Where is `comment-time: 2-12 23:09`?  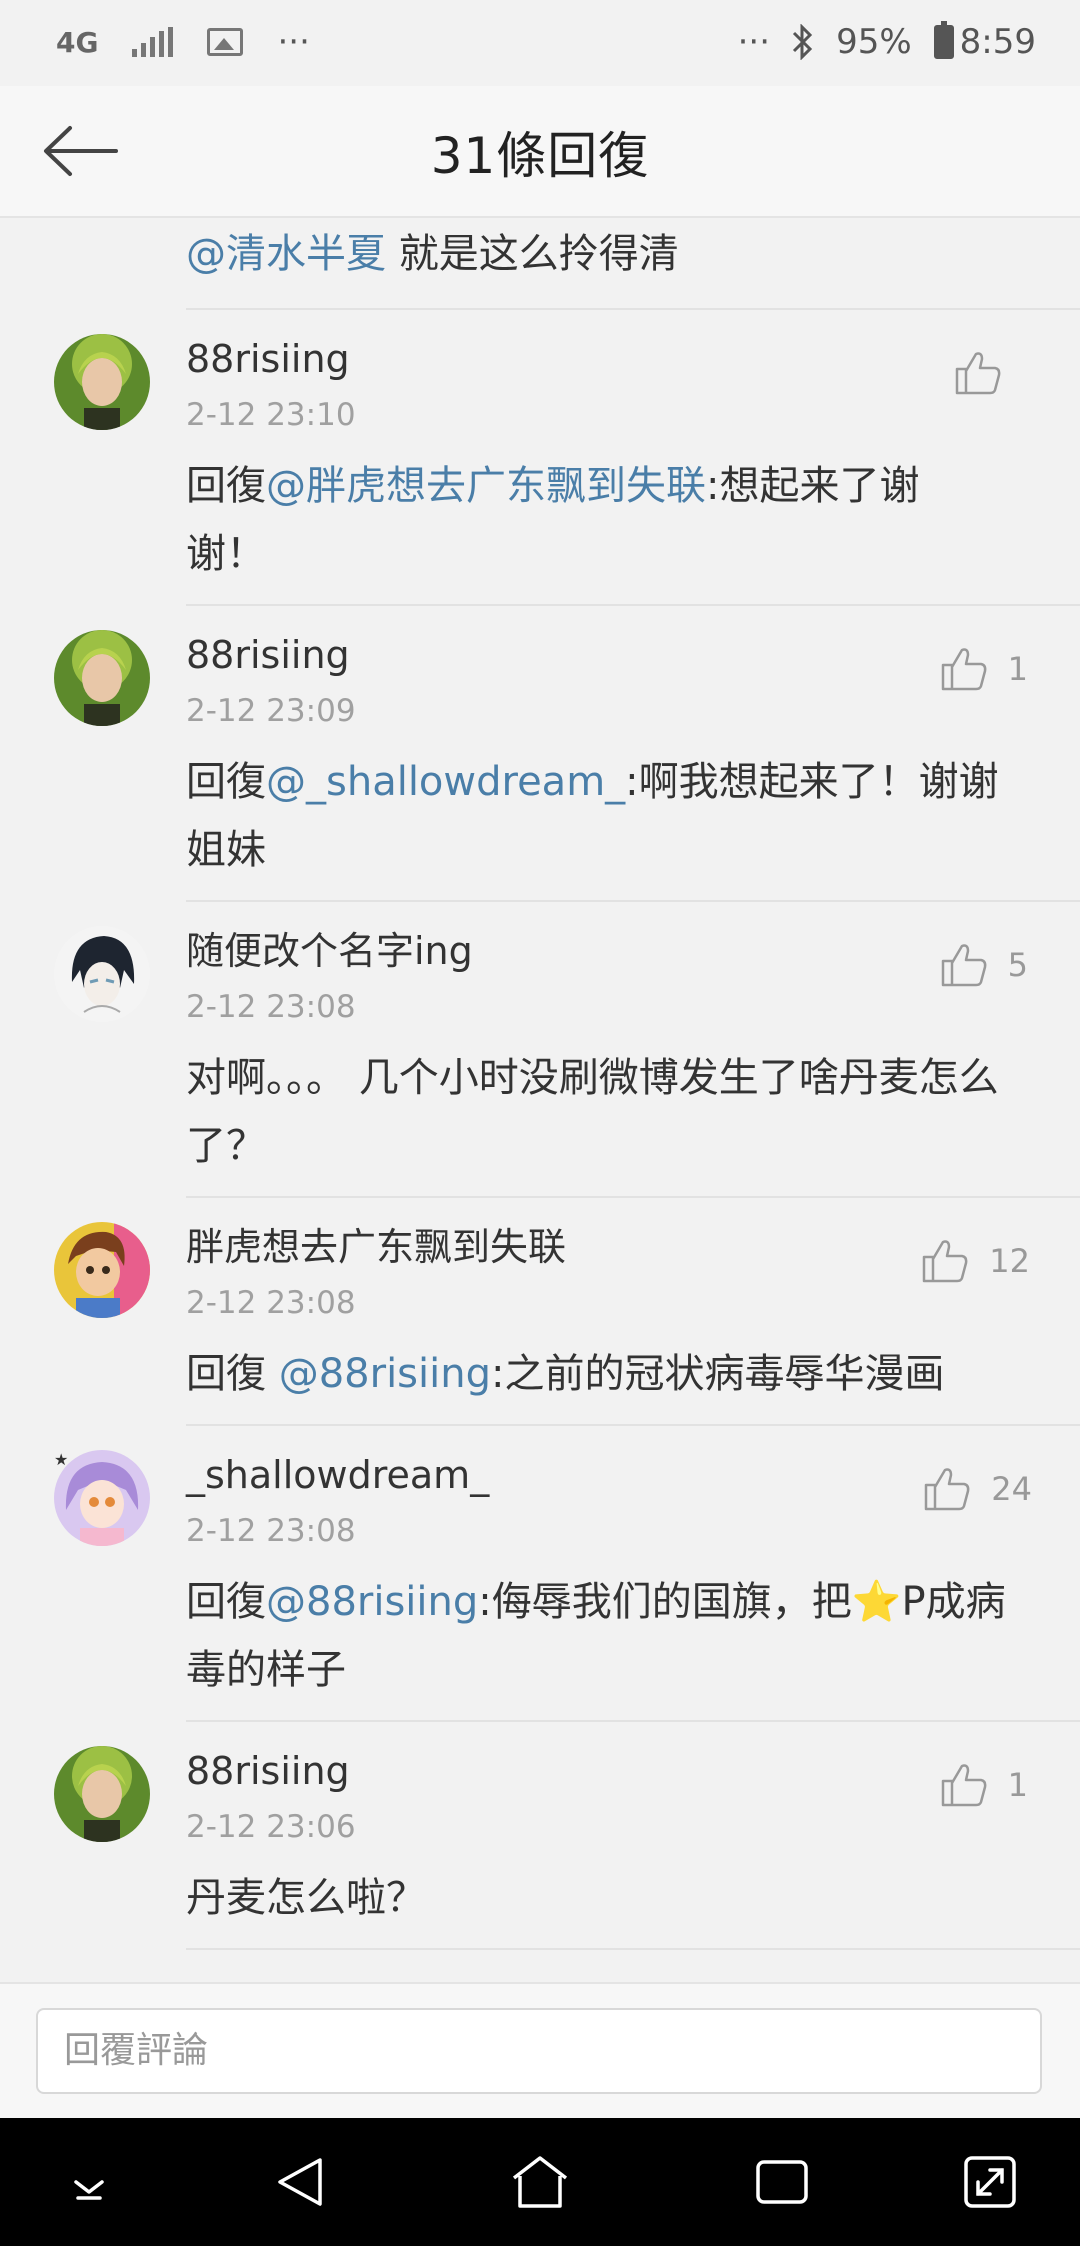
comment-time: 2-12 23:09 is located at coordinates (271, 711).